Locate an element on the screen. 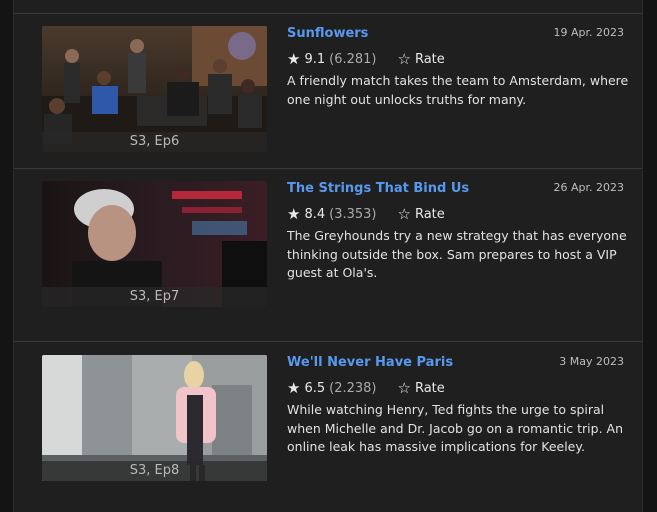 The image size is (657, 512). episode-number-label: S3, Ep7 is located at coordinates (154, 297).